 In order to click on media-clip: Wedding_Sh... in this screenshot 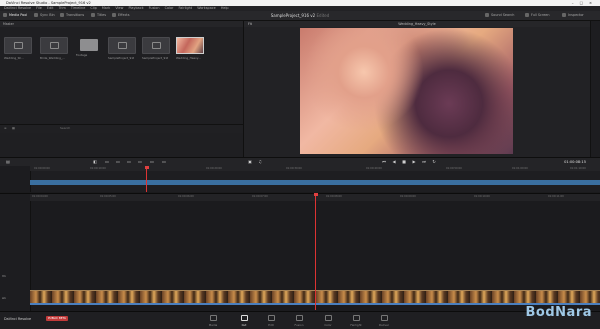, I will do `click(18, 48)`.